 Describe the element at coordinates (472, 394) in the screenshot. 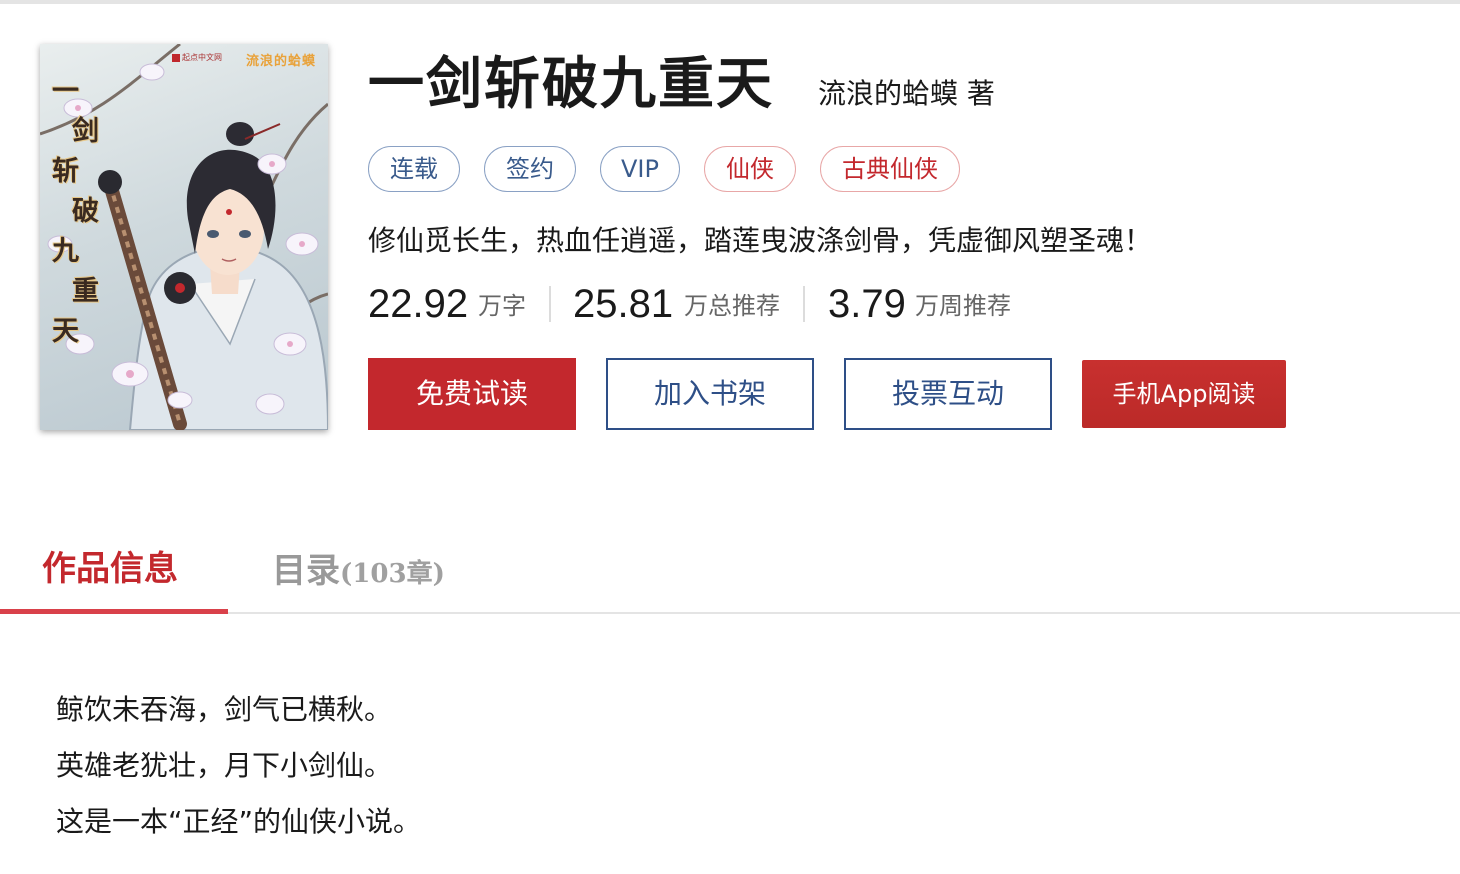

I see `free-read-button: 免费试读` at that location.